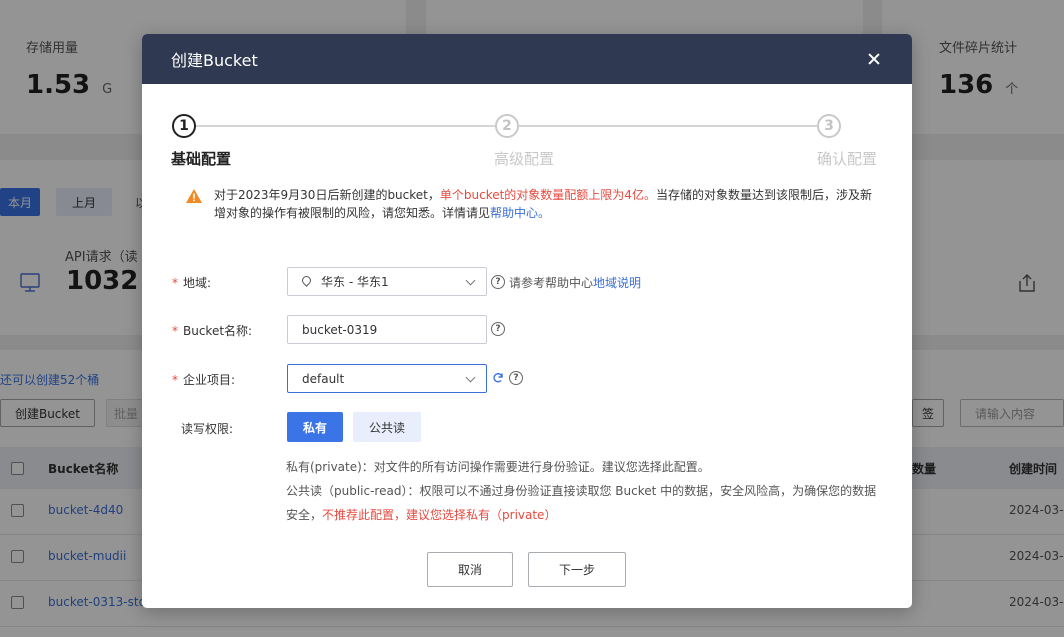 This screenshot has width=1064, height=637. Describe the element at coordinates (575, 283) in the screenshot. I see `region-hint: 请参考帮助中心地域说明` at that location.